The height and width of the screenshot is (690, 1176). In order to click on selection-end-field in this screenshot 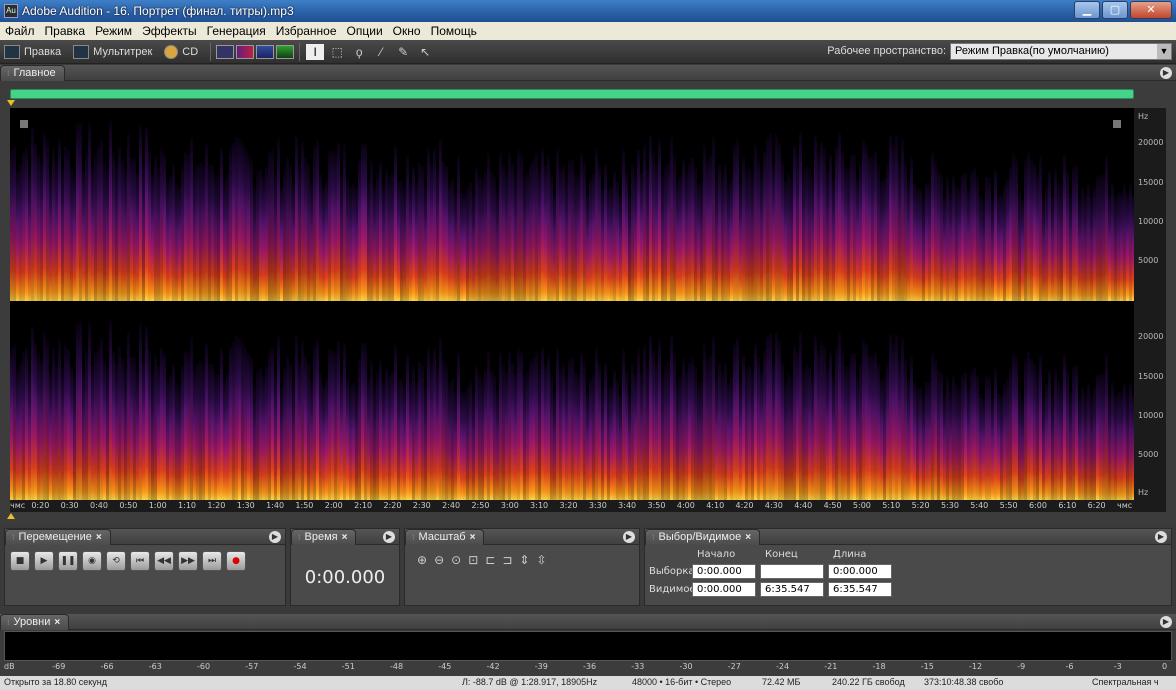, I will do `click(792, 571)`.